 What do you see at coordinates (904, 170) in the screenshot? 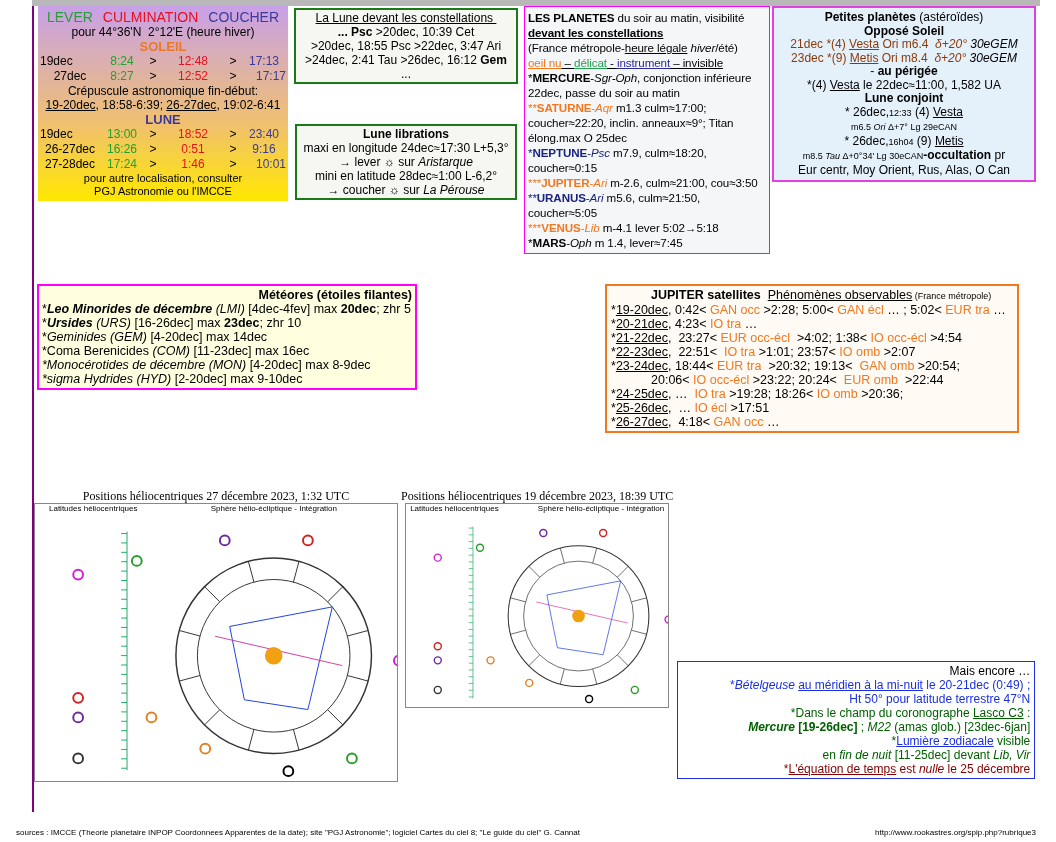
I see `info-line: Eur centr, Moy Orient, Rus, Alas, O Can` at bounding box center [904, 170].